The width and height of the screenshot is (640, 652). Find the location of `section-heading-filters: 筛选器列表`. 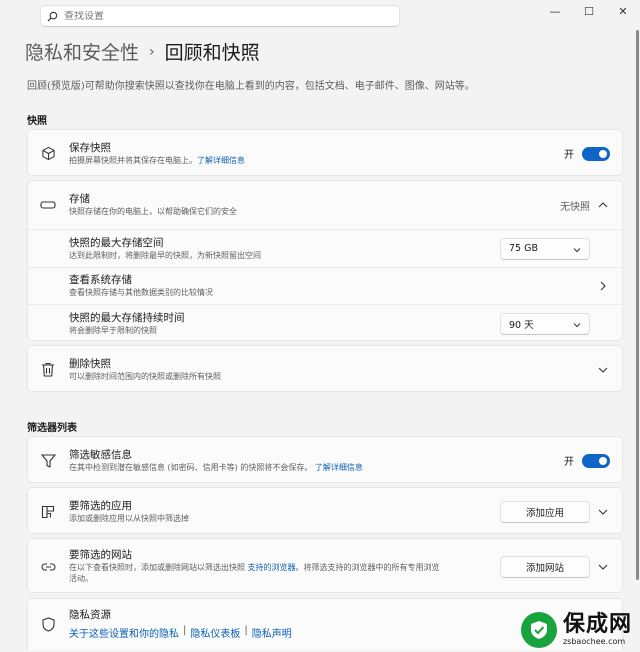

section-heading-filters: 筛选器列表 is located at coordinates (52, 428).